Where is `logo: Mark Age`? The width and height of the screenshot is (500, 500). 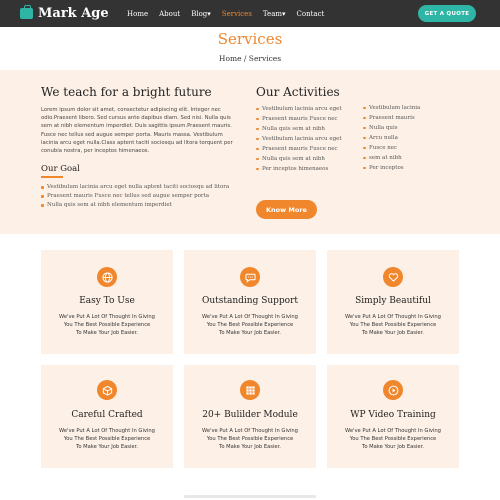
logo: Mark Age is located at coordinates (64, 13).